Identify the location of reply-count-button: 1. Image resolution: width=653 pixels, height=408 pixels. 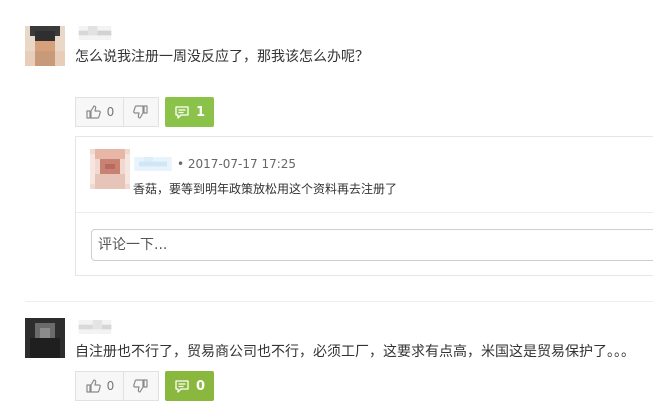
(189, 112).